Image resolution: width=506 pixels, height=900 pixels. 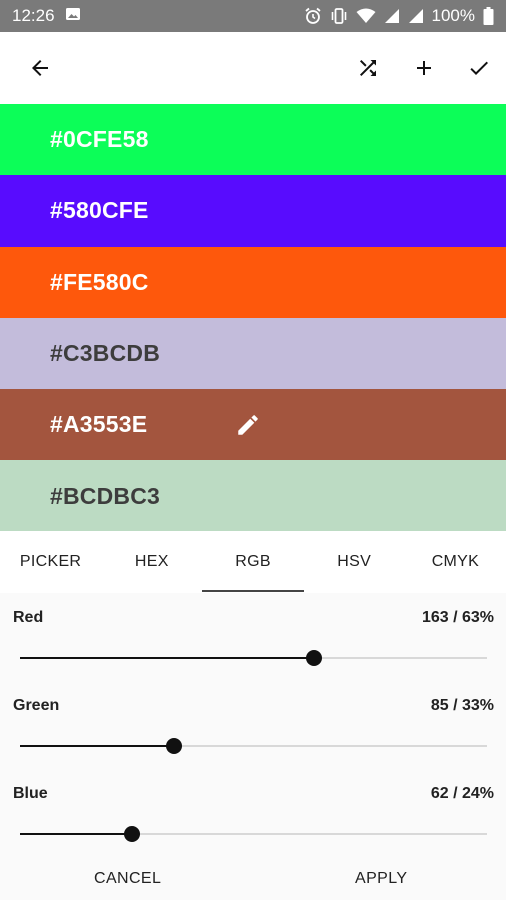 I want to click on color-swatch: #580CFE, so click(x=253, y=211).